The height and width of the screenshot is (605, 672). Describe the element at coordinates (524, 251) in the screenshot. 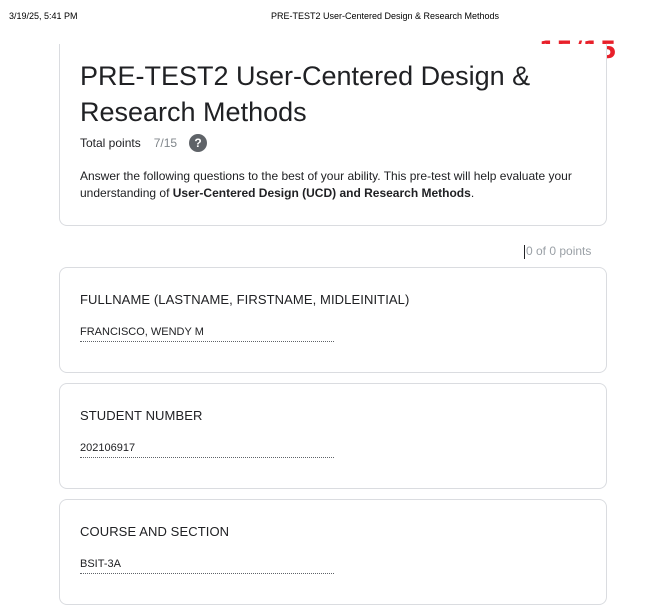

I see `text-cursor` at that location.